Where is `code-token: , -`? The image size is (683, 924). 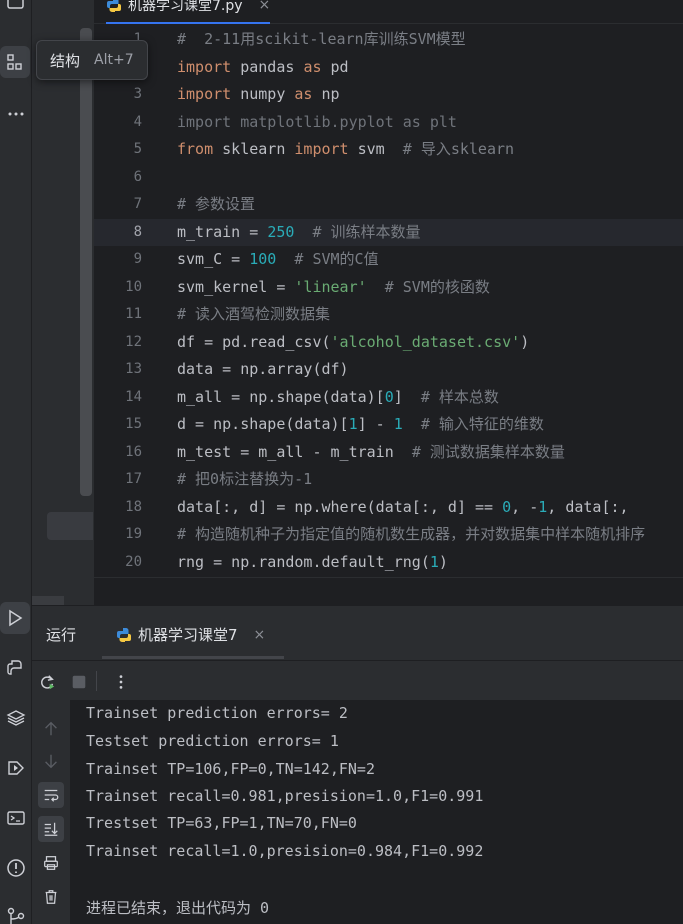
code-token: , - is located at coordinates (525, 506).